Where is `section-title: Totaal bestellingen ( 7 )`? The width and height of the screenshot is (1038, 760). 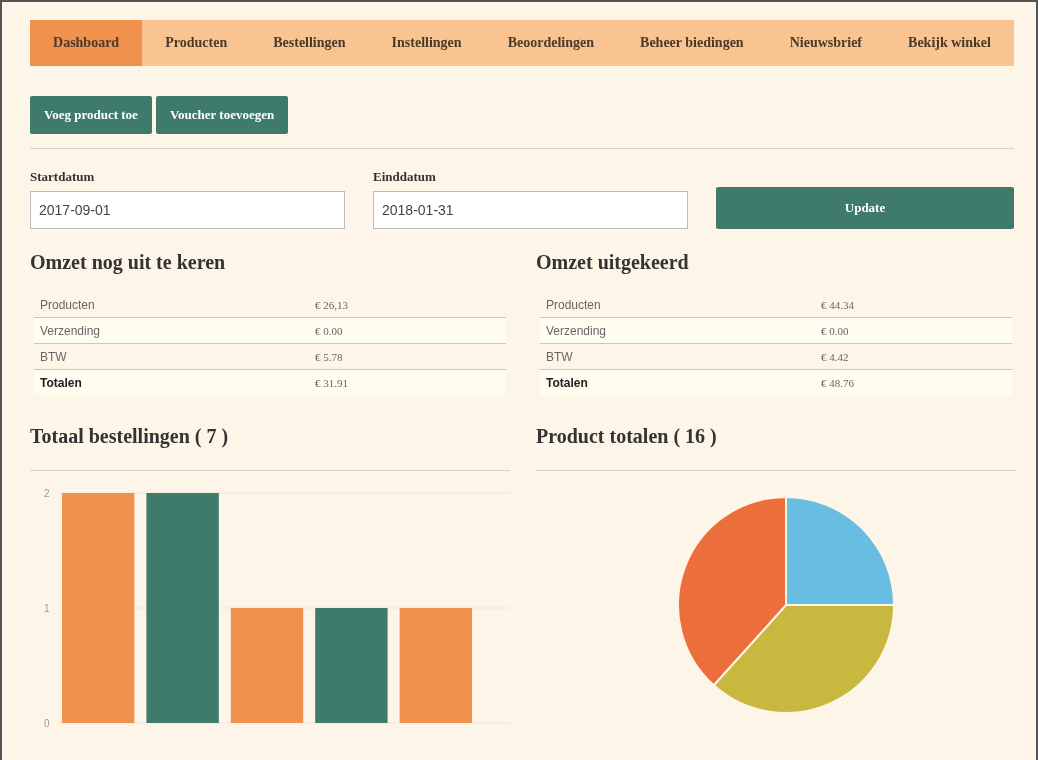 section-title: Totaal bestellingen ( 7 ) is located at coordinates (130, 436).